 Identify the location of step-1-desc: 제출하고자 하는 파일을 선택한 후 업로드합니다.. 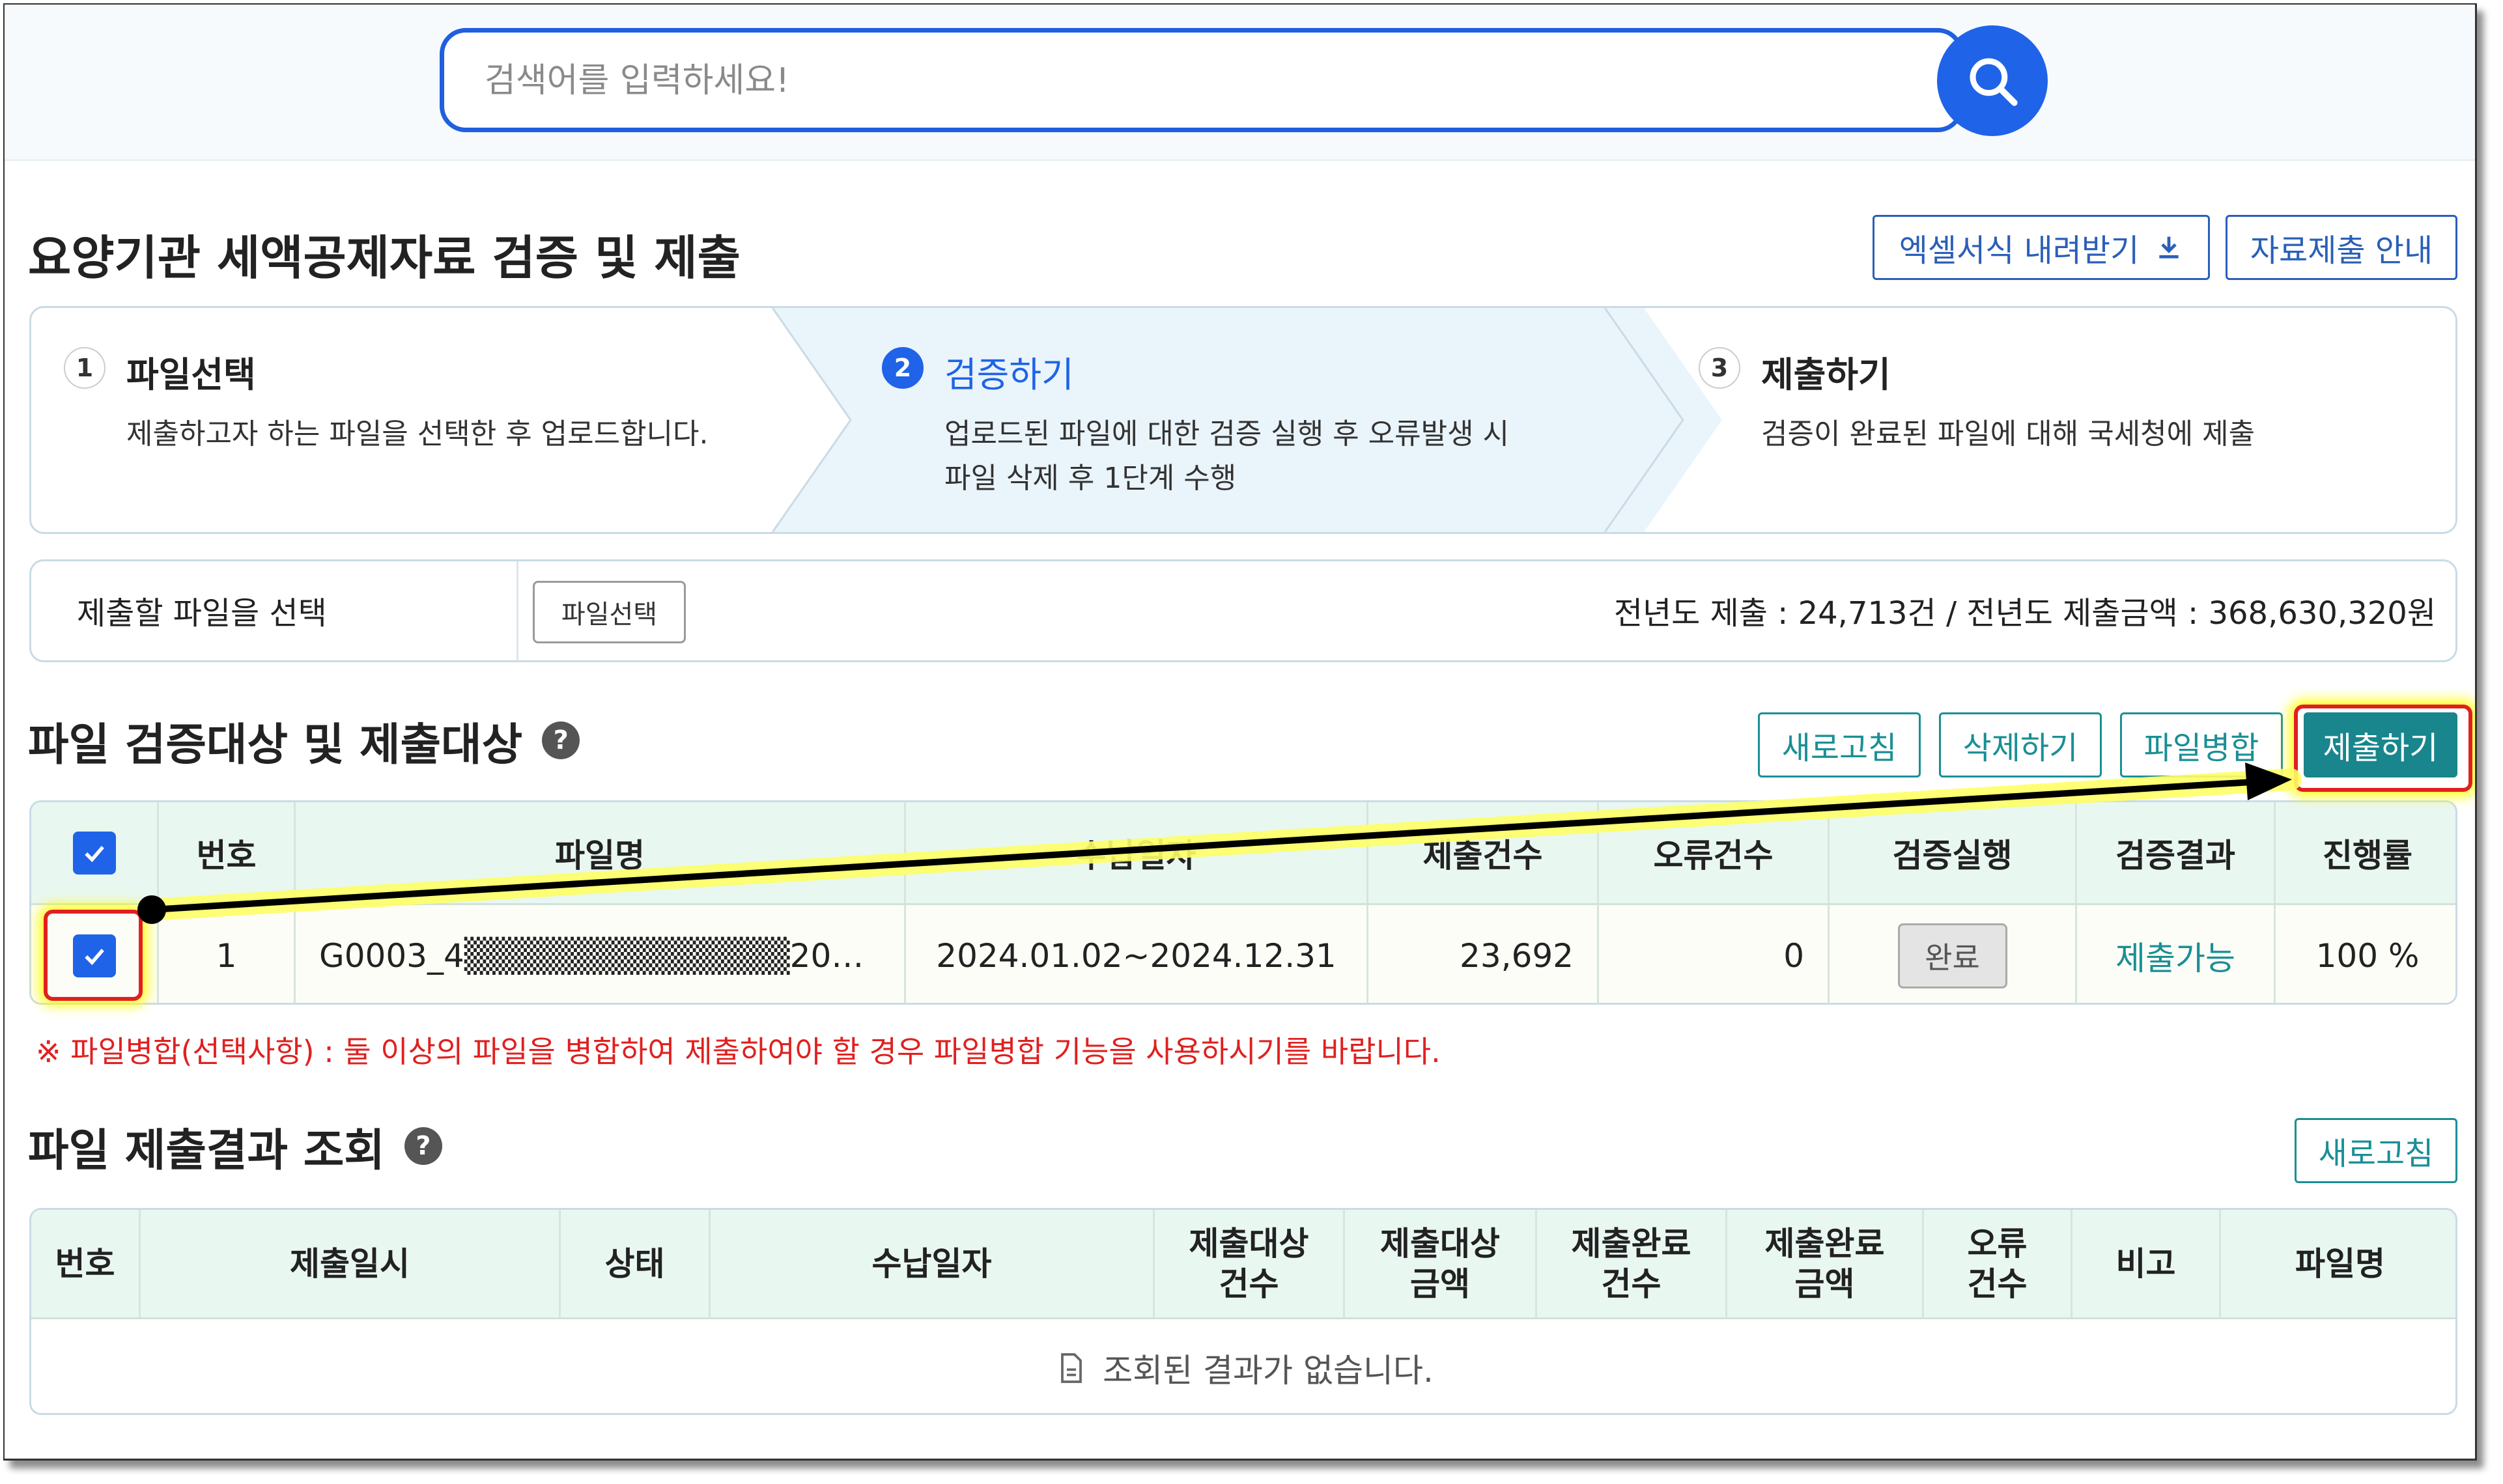
(417, 434).